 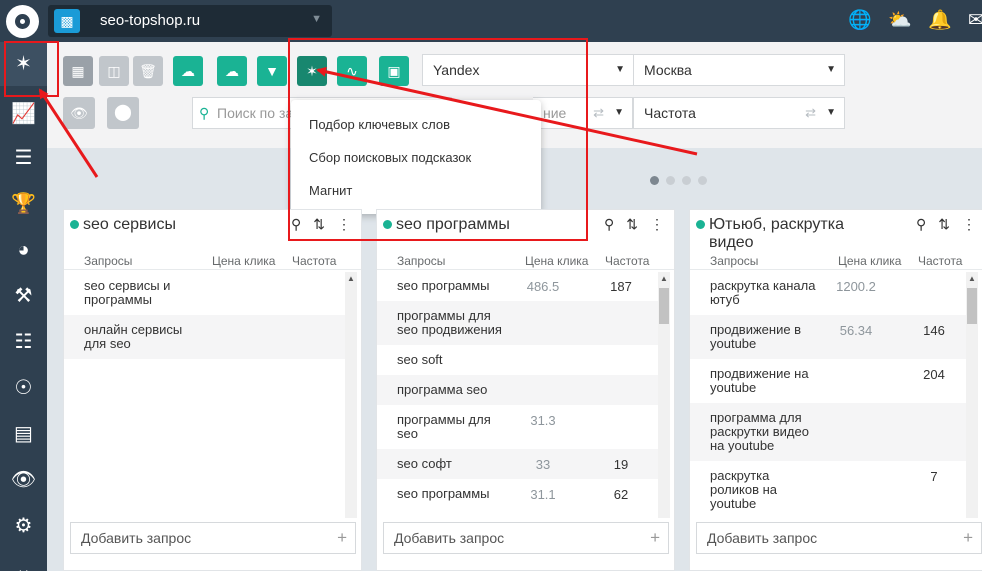 I want to click on cpc-value: 33, so click(x=543, y=464).